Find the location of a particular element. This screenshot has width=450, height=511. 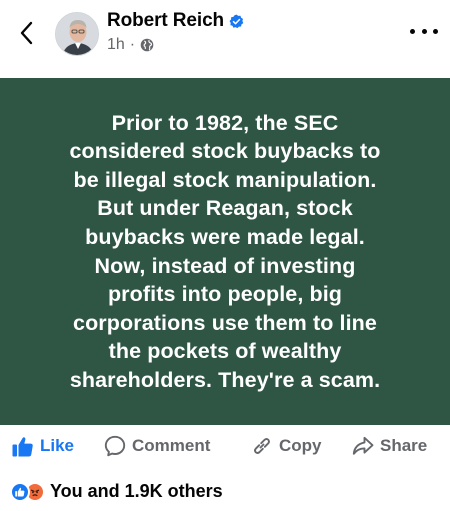

more-options-button is located at coordinates (424, 31).